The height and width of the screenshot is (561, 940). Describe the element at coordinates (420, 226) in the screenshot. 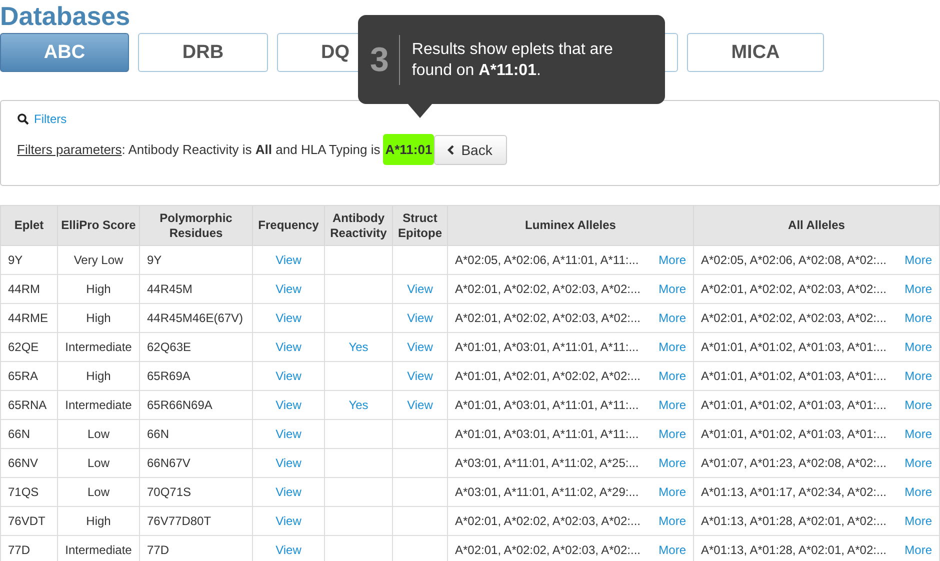

I see `column-header: Struct Epitope` at that location.